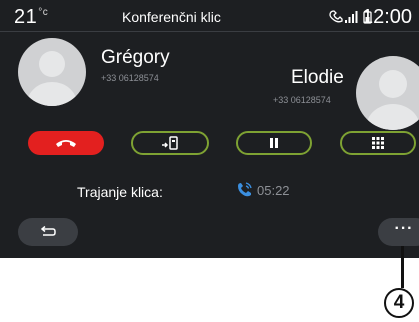 The image size is (419, 322). Describe the element at coordinates (273, 190) in the screenshot. I see `call-duration-value: 05:22` at that location.